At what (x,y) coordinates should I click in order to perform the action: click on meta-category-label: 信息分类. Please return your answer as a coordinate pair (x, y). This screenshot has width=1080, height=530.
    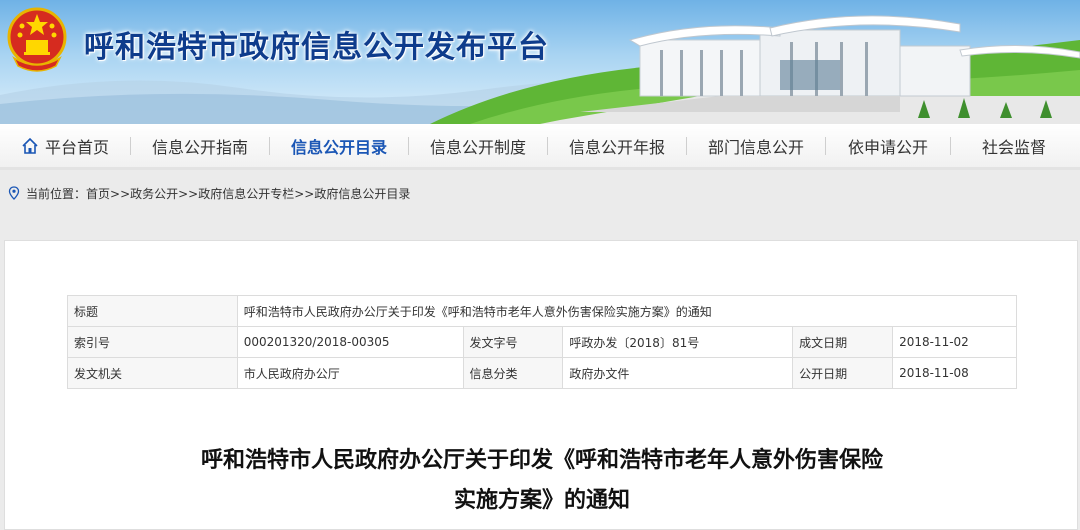
    Looking at the image, I should click on (513, 373).